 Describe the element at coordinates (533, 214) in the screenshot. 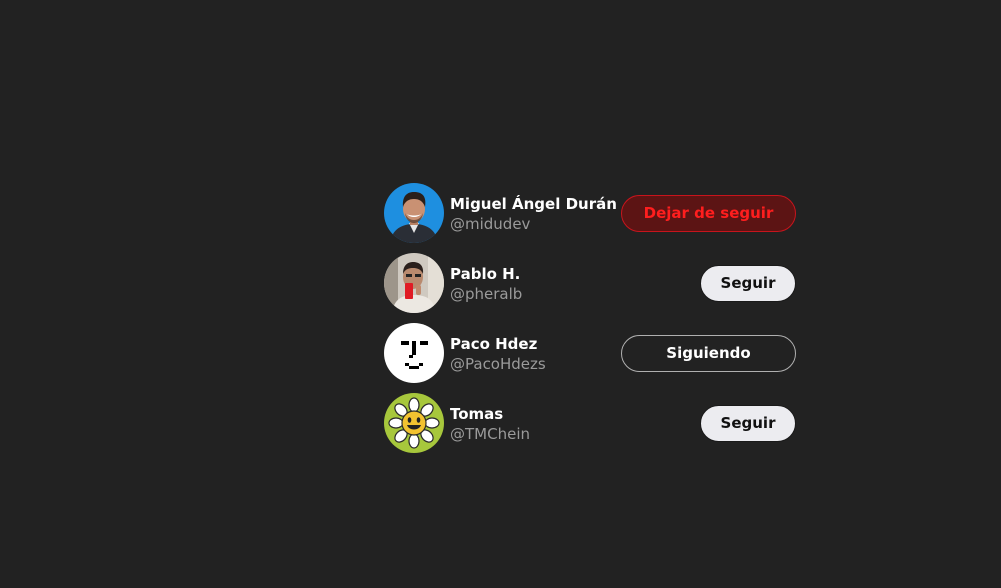

I see `user-info: Miguel Ángel Durán @midudev` at that location.